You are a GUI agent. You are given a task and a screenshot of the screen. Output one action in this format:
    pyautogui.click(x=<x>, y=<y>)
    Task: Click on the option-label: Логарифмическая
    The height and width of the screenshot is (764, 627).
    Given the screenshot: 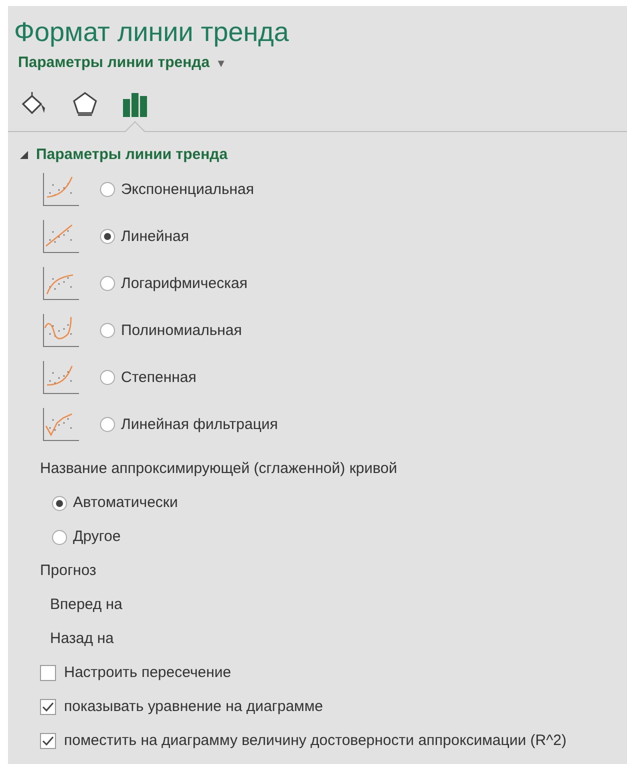 What is the action you would take?
    pyautogui.click(x=184, y=284)
    